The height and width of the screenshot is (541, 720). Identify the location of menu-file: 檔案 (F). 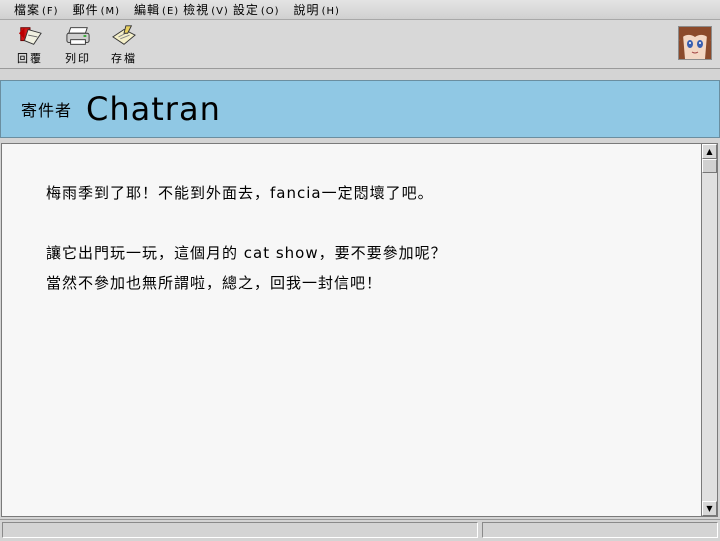
(29, 9).